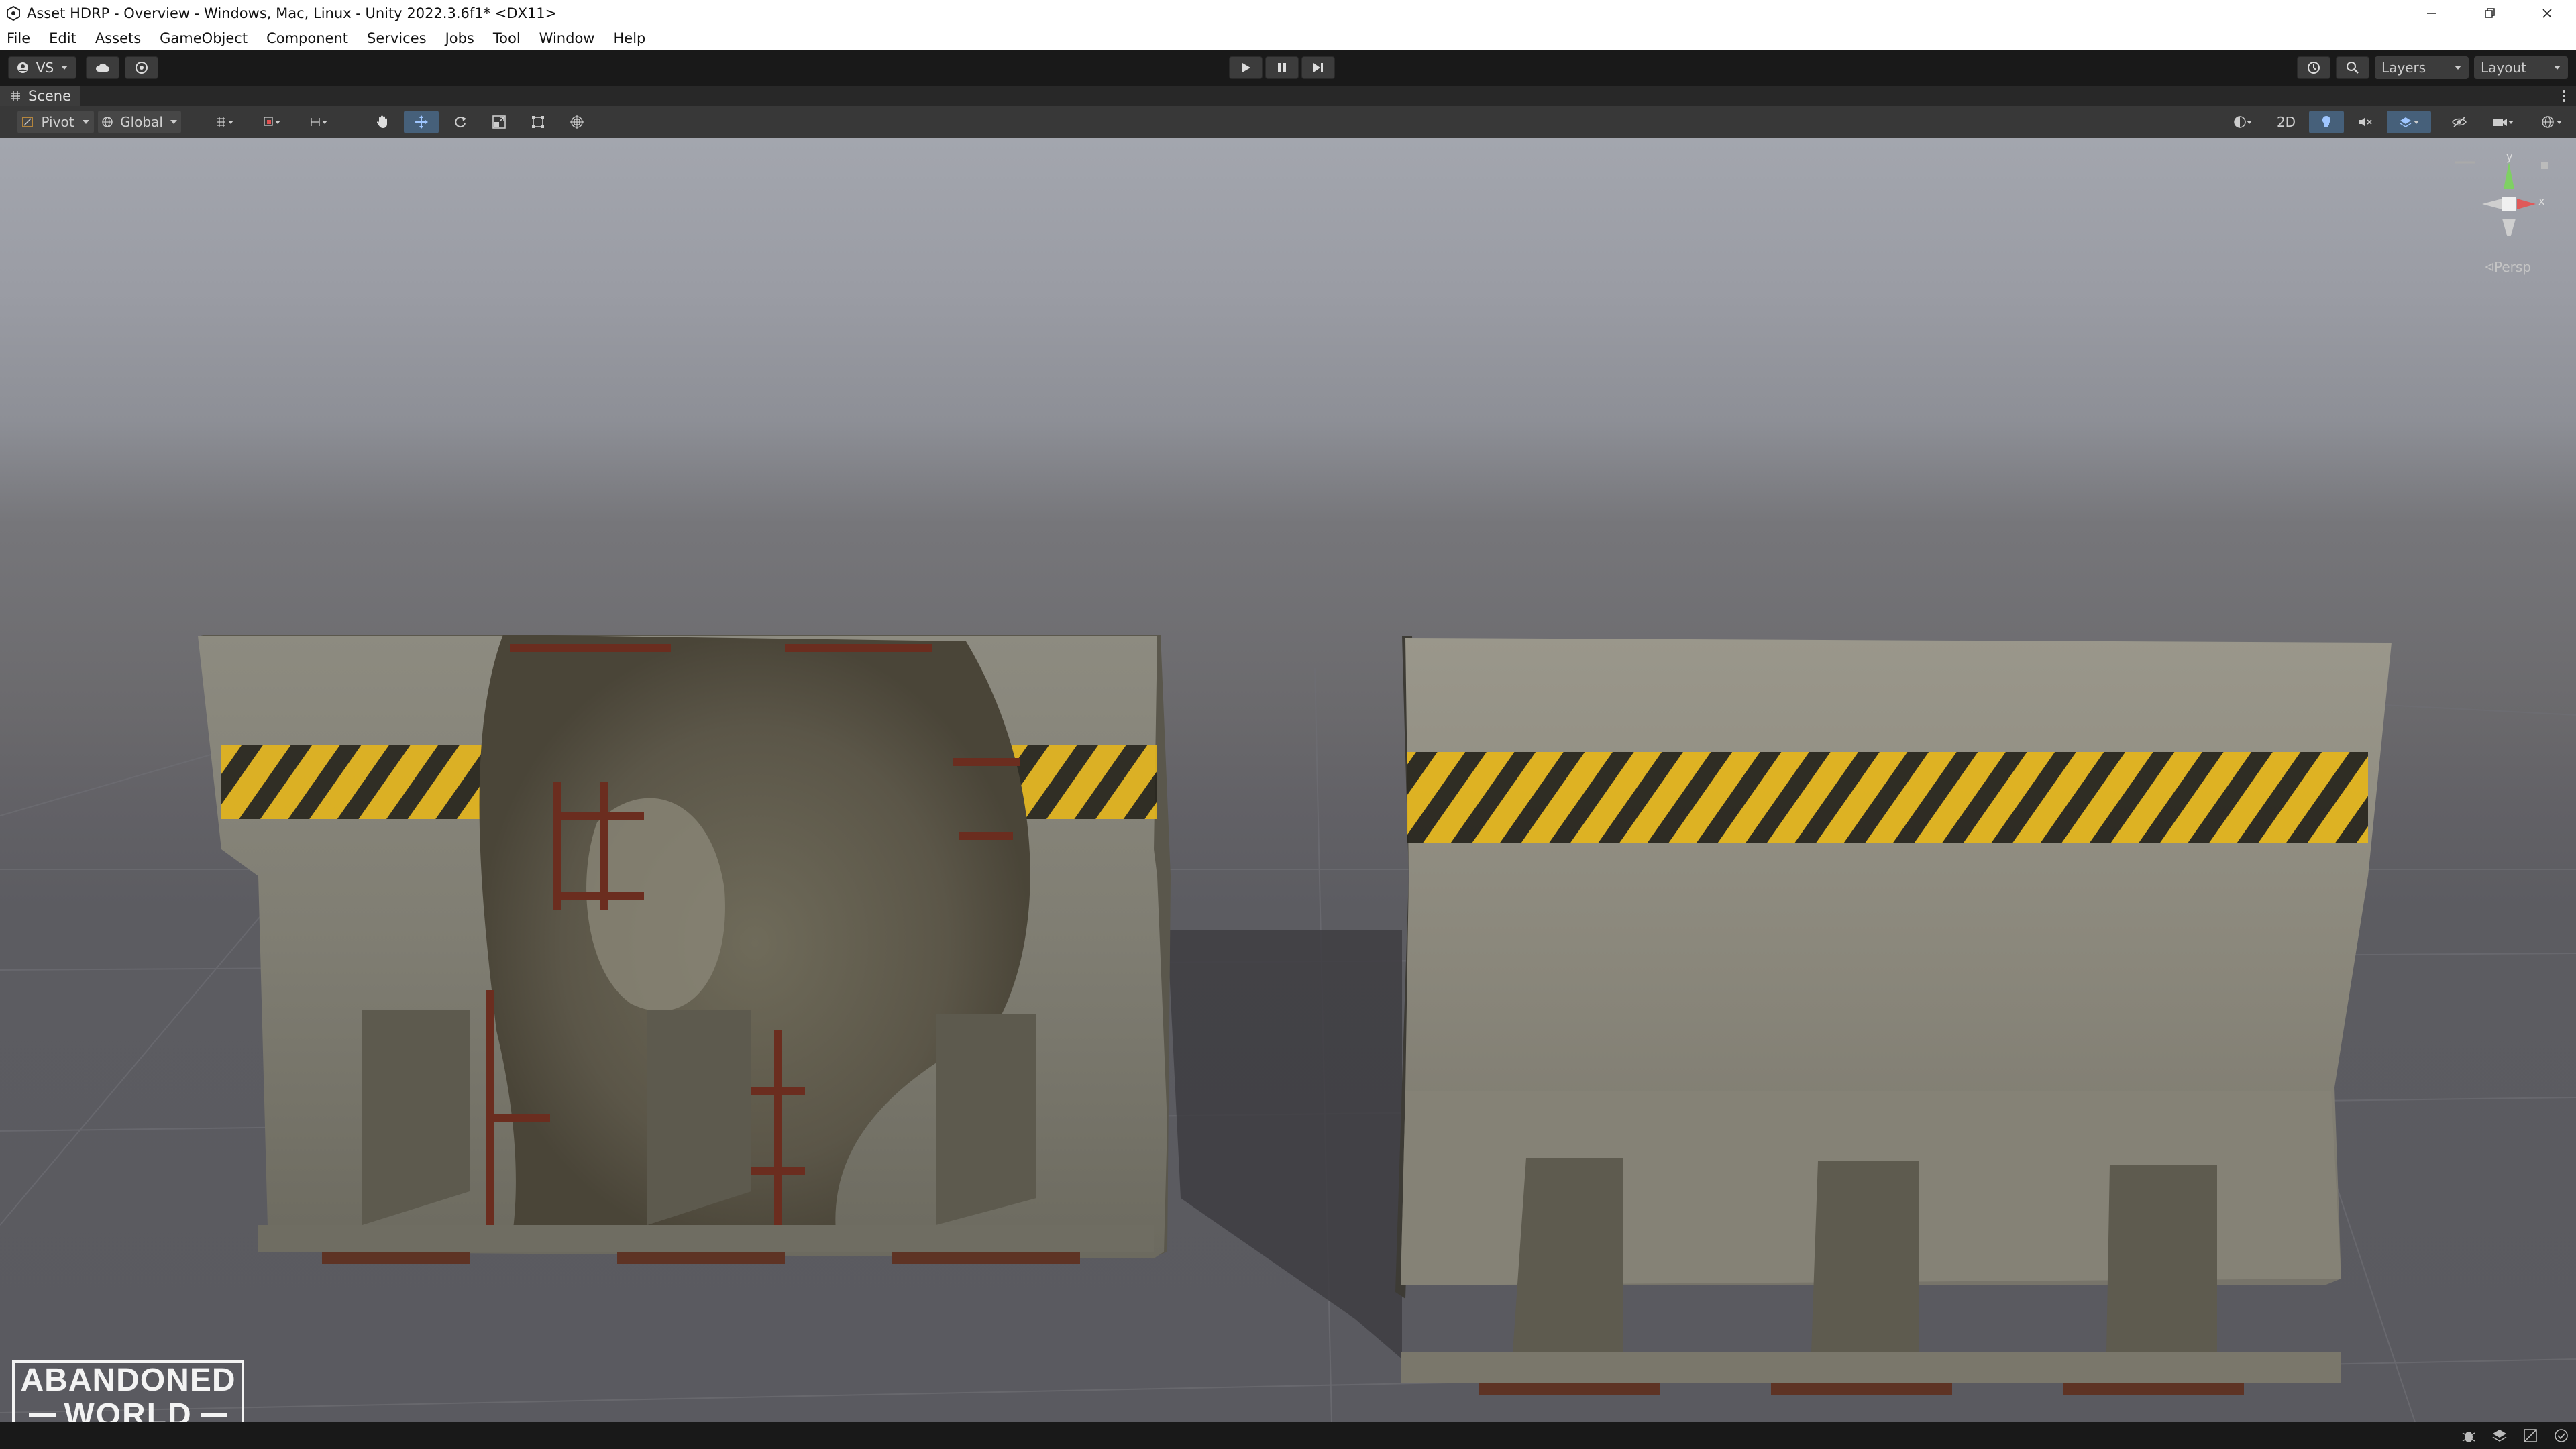 Image resolution: width=2576 pixels, height=1449 pixels. Describe the element at coordinates (18, 38) in the screenshot. I see `menu-file: File` at that location.